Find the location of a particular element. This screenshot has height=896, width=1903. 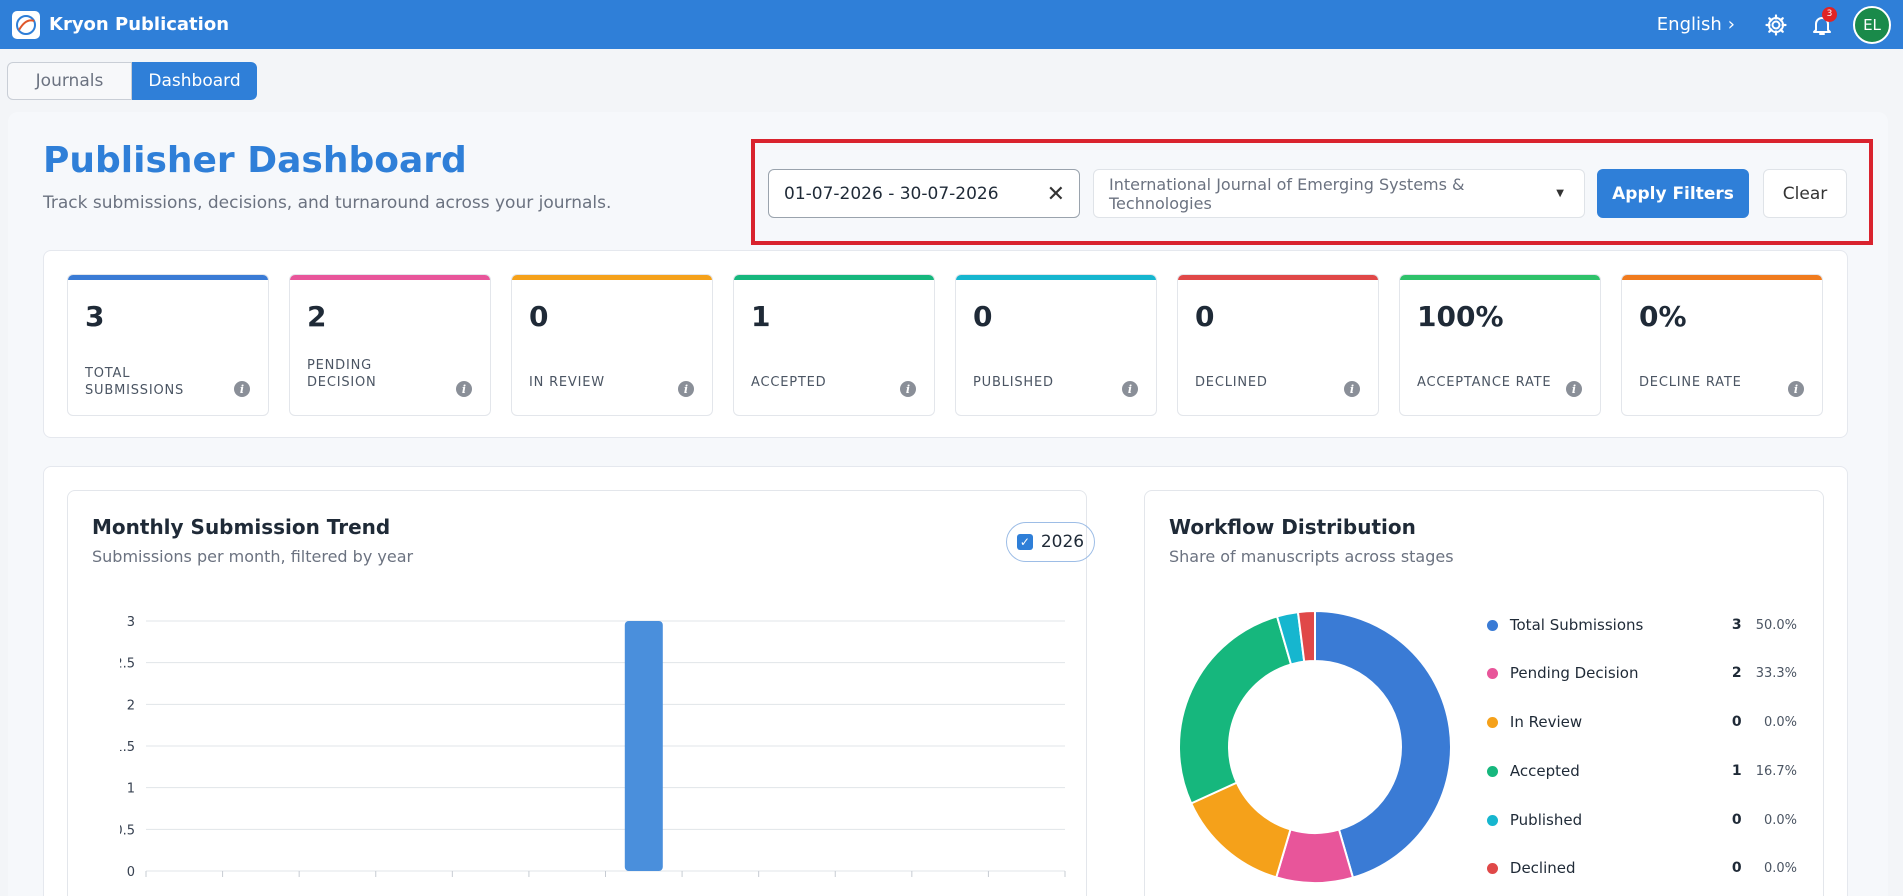

legend-count: 2 is located at coordinates (1736, 673).